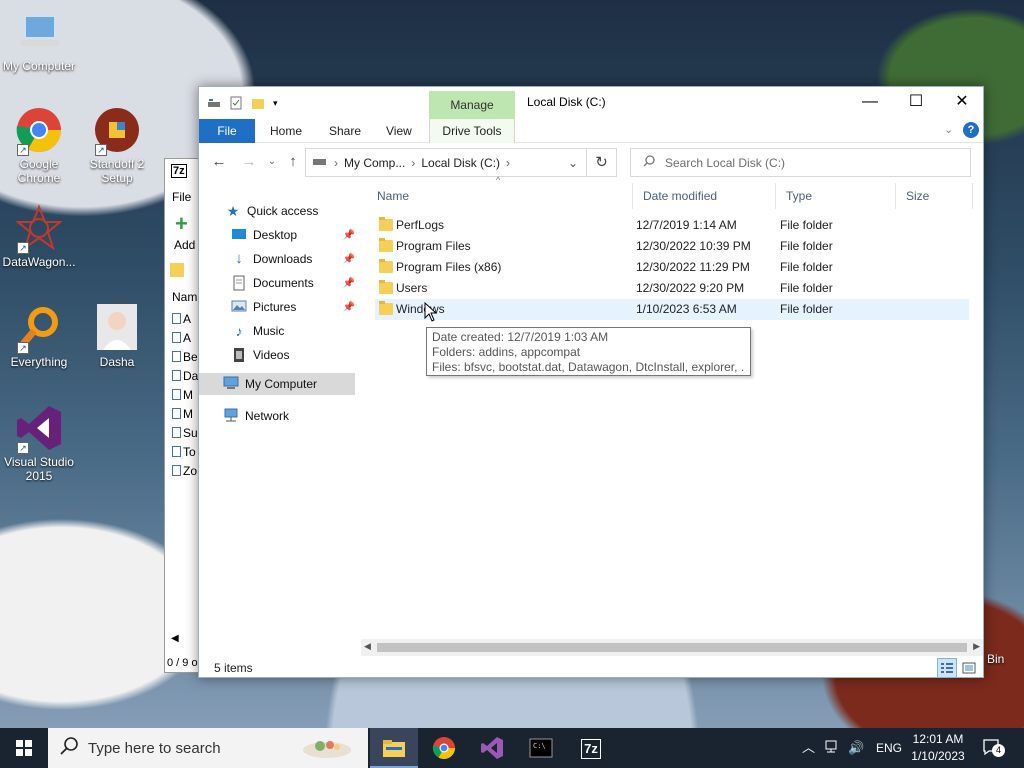  Describe the element at coordinates (934, 196) in the screenshot. I see `column-header-size: Size` at that location.